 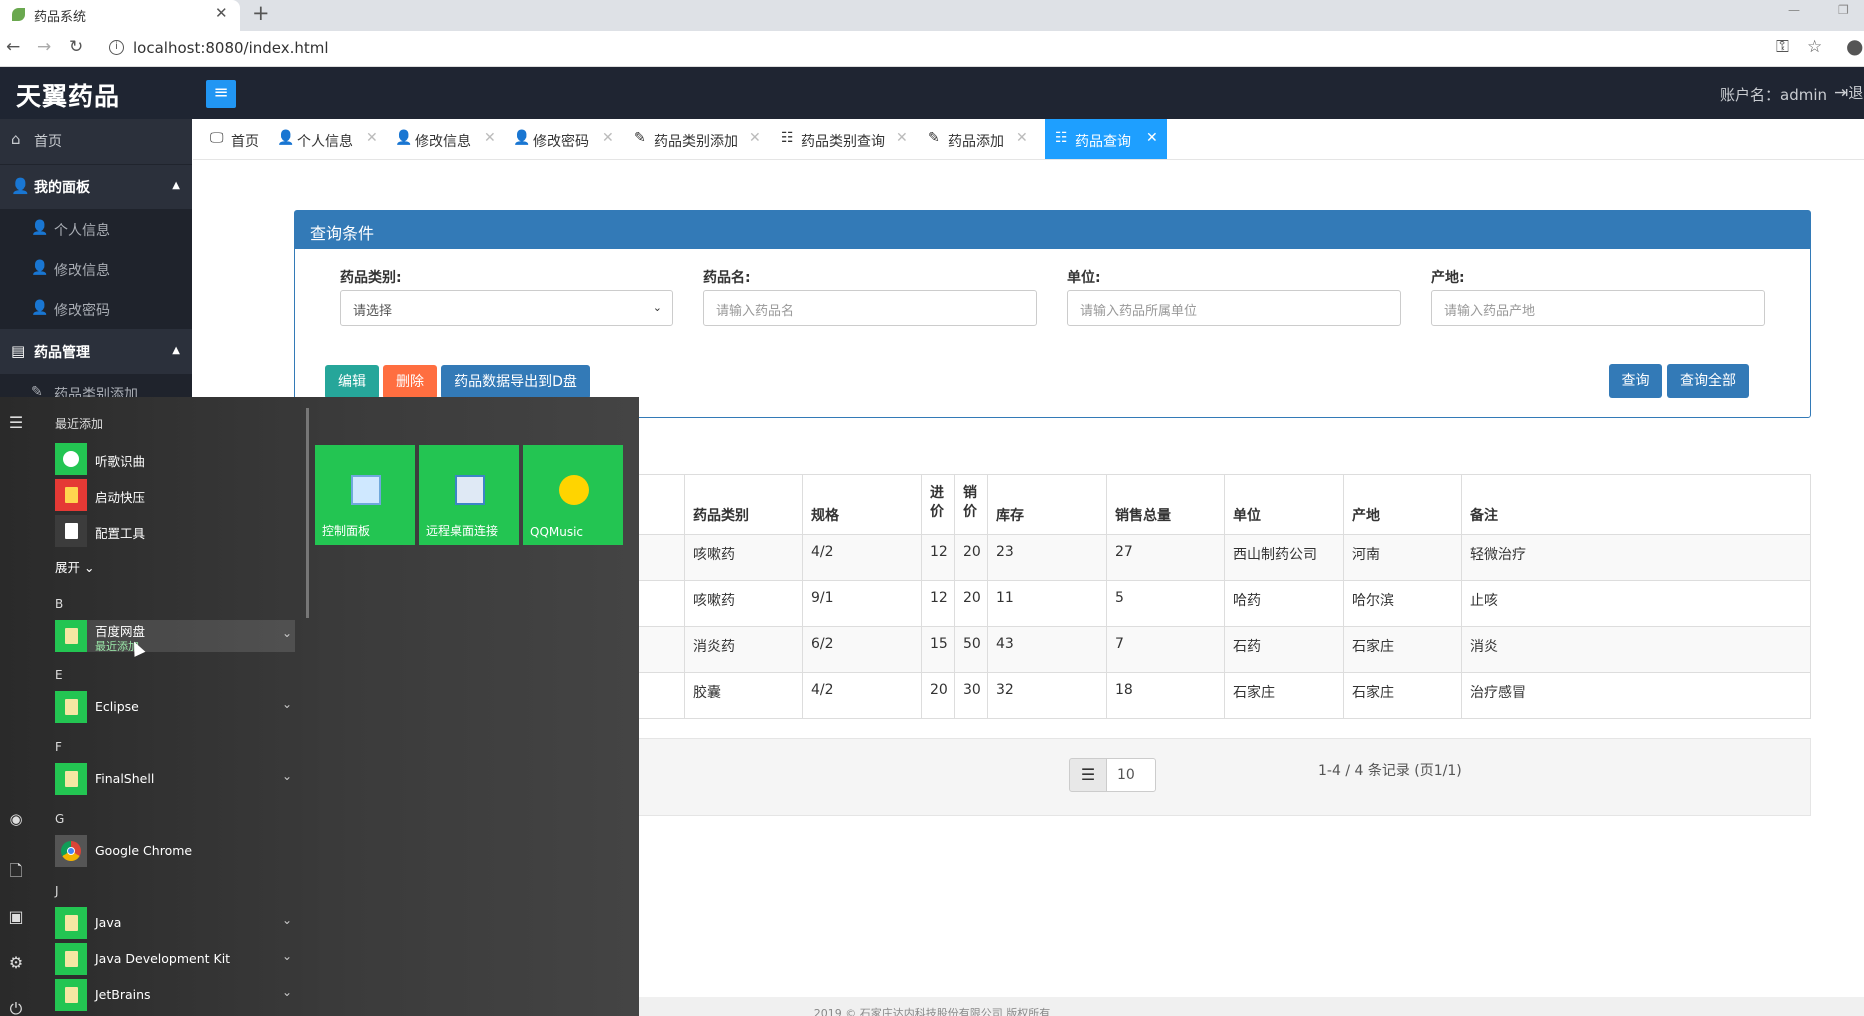 I want to click on sidebar-item-home: ⌂ 首页, so click(x=96, y=141).